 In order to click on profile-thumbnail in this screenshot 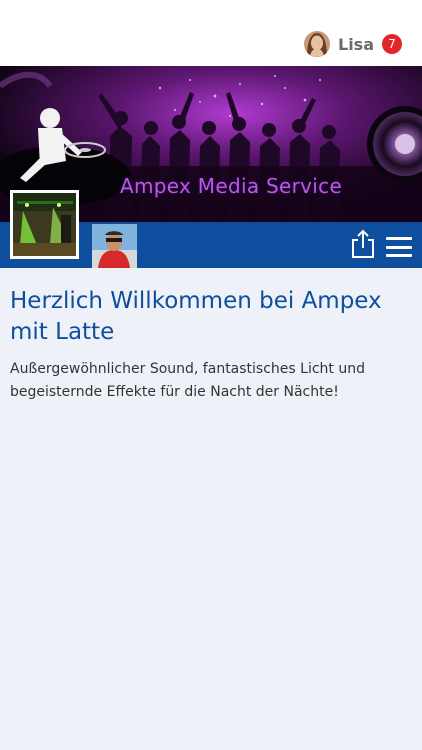, I will do `click(44, 224)`.